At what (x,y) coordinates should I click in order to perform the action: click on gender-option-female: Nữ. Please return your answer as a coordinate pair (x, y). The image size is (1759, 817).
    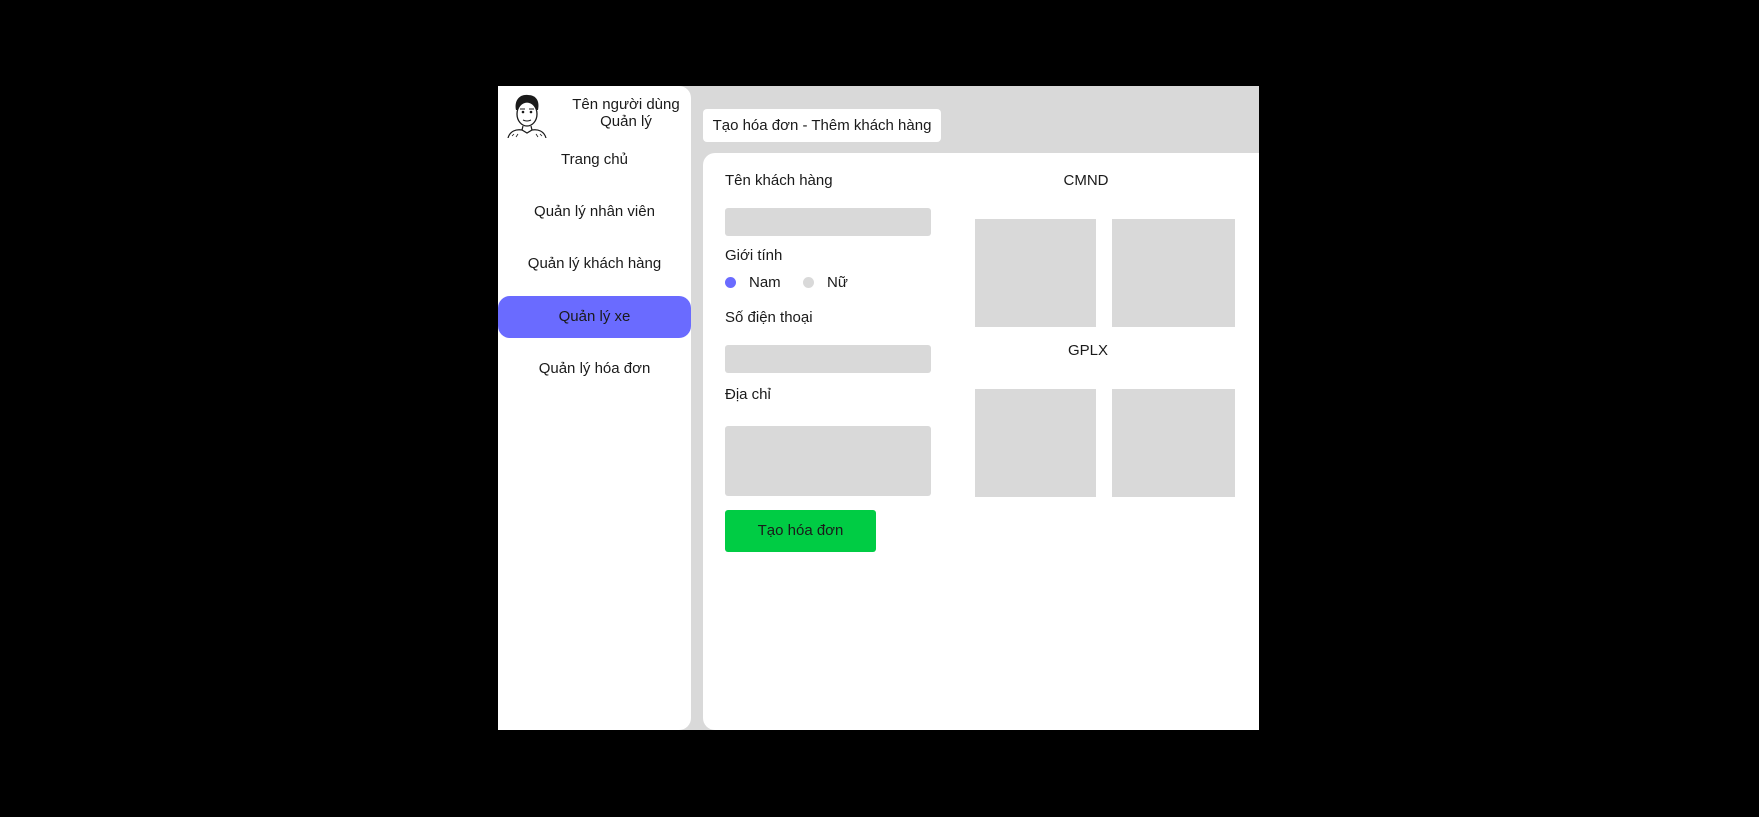
    Looking at the image, I should click on (825, 282).